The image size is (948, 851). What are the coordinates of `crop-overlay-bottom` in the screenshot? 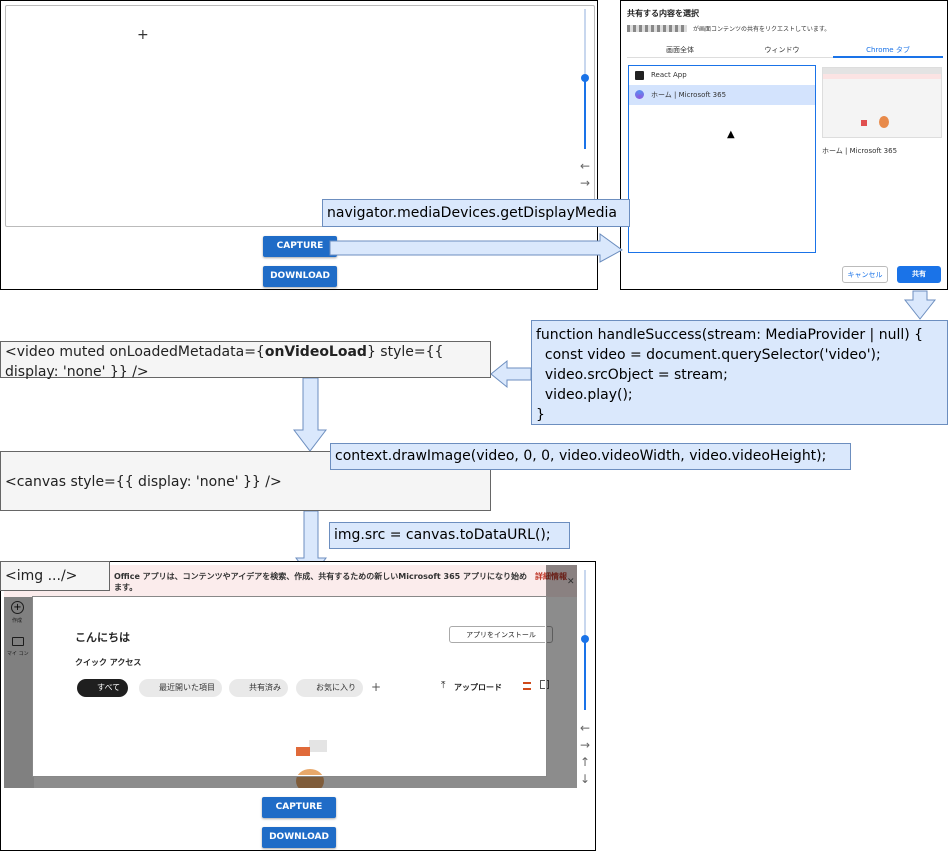 It's located at (289, 782).